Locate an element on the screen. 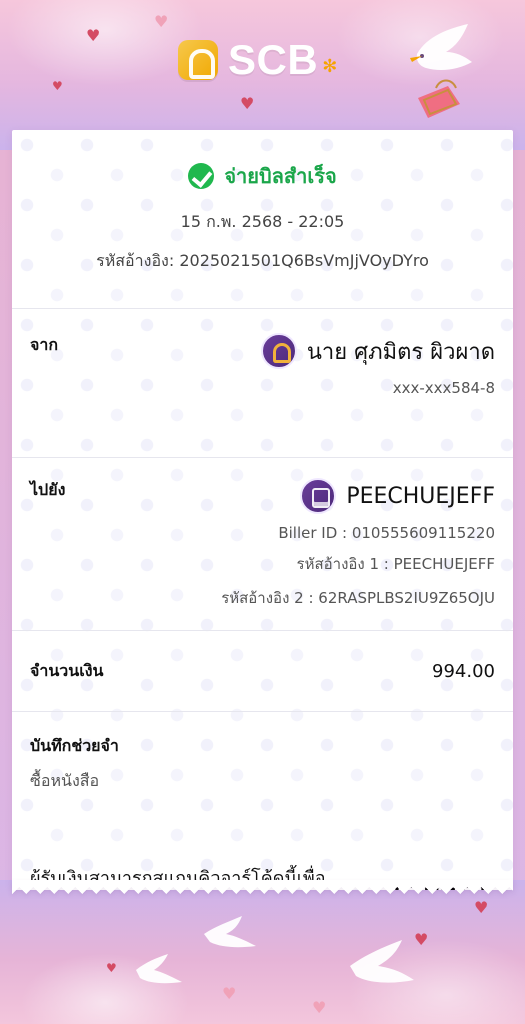 This screenshot has height=1024, width=525. brand-name: SCB is located at coordinates (273, 59).